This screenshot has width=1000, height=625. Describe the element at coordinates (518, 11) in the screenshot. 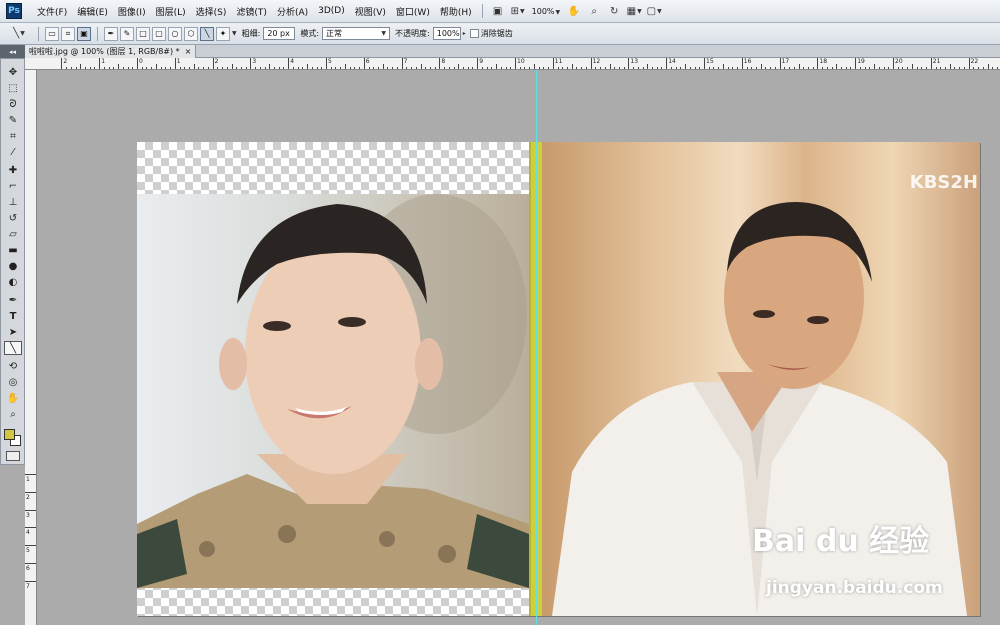

I see `view-extras-icon: ⊞ ▼` at that location.